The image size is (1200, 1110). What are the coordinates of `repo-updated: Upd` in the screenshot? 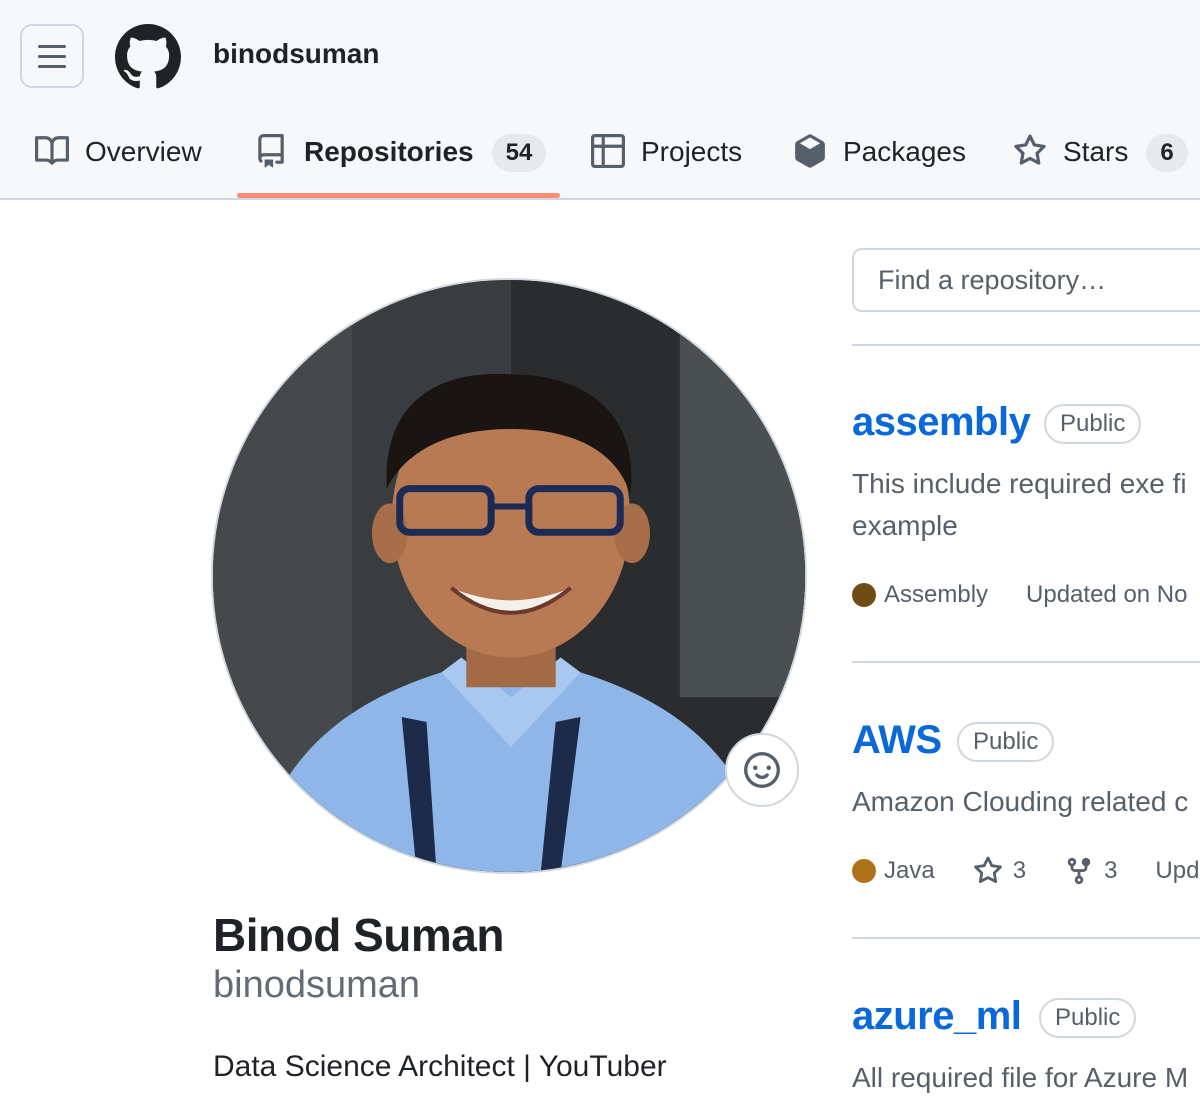 It's located at (1177, 870).